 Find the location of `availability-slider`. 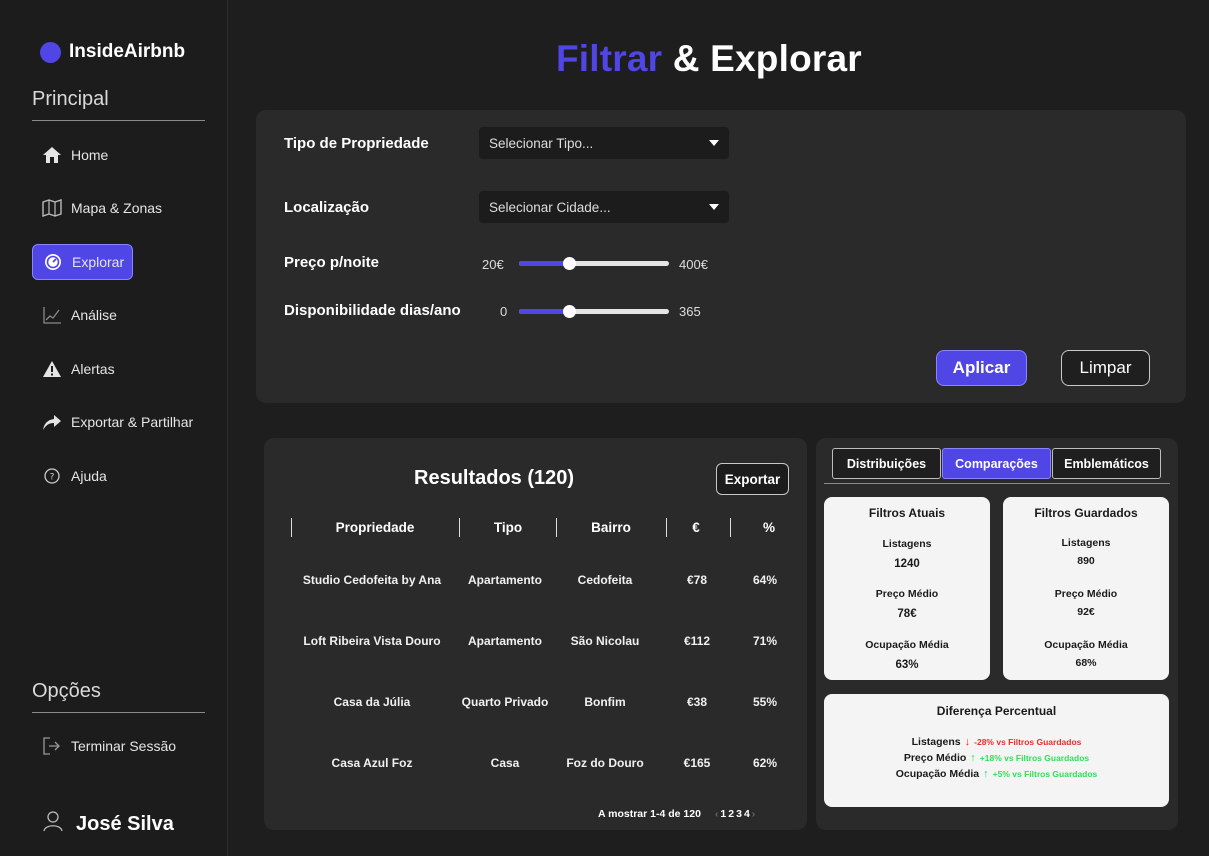

availability-slider is located at coordinates (594, 311).